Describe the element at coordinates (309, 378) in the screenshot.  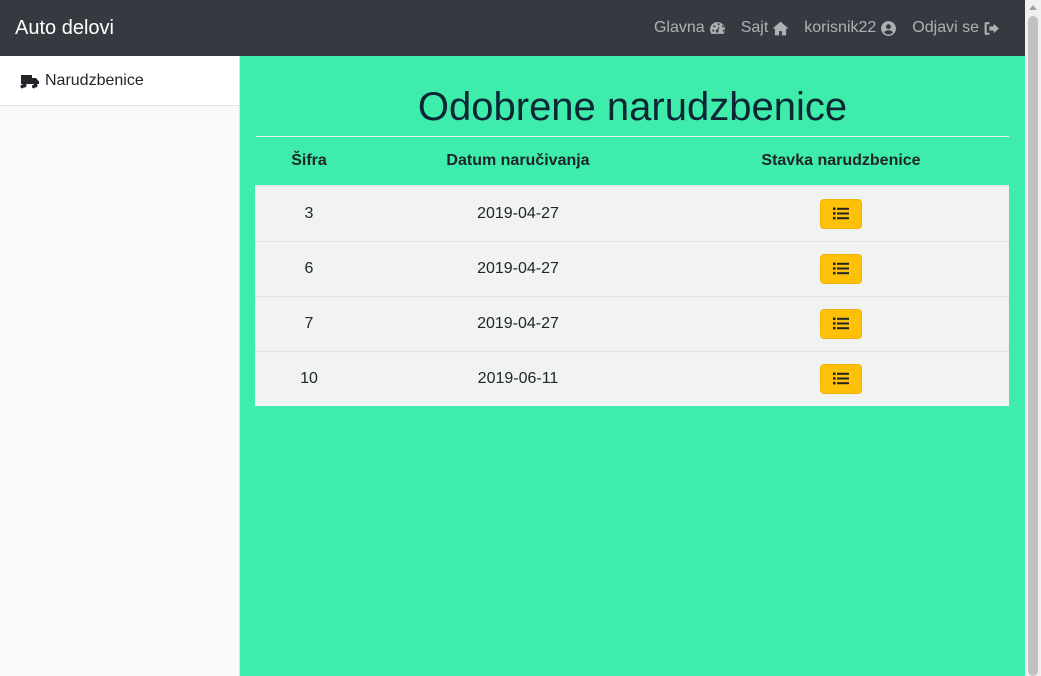
I see `cell-sifra: 10` at that location.